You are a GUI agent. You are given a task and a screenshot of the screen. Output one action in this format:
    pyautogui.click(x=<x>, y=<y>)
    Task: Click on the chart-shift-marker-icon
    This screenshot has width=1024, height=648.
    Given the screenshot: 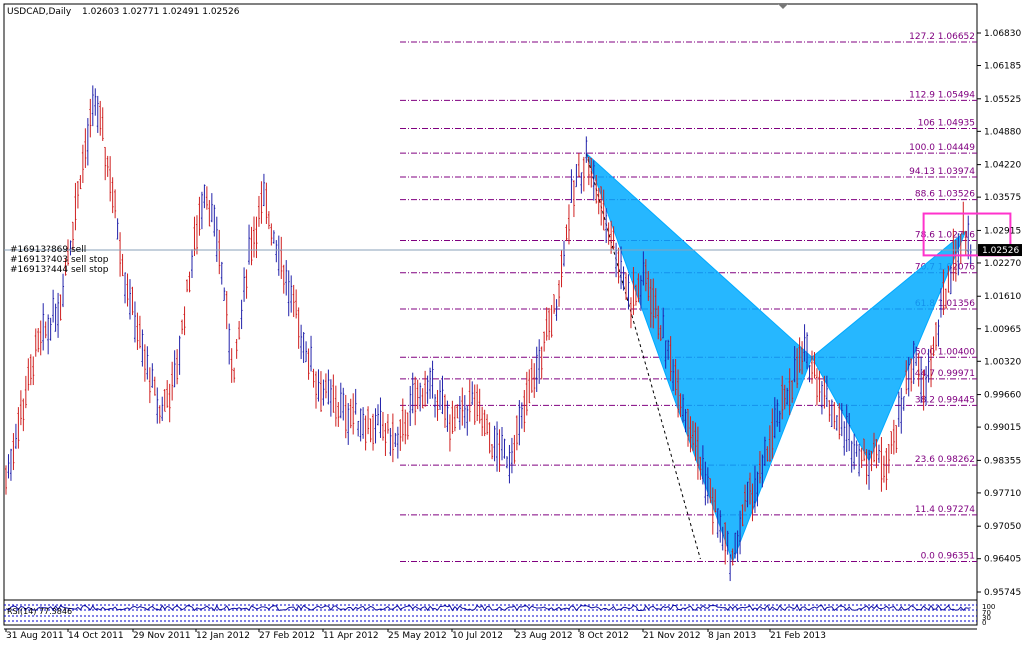 What is the action you would take?
    pyautogui.click(x=783, y=6)
    